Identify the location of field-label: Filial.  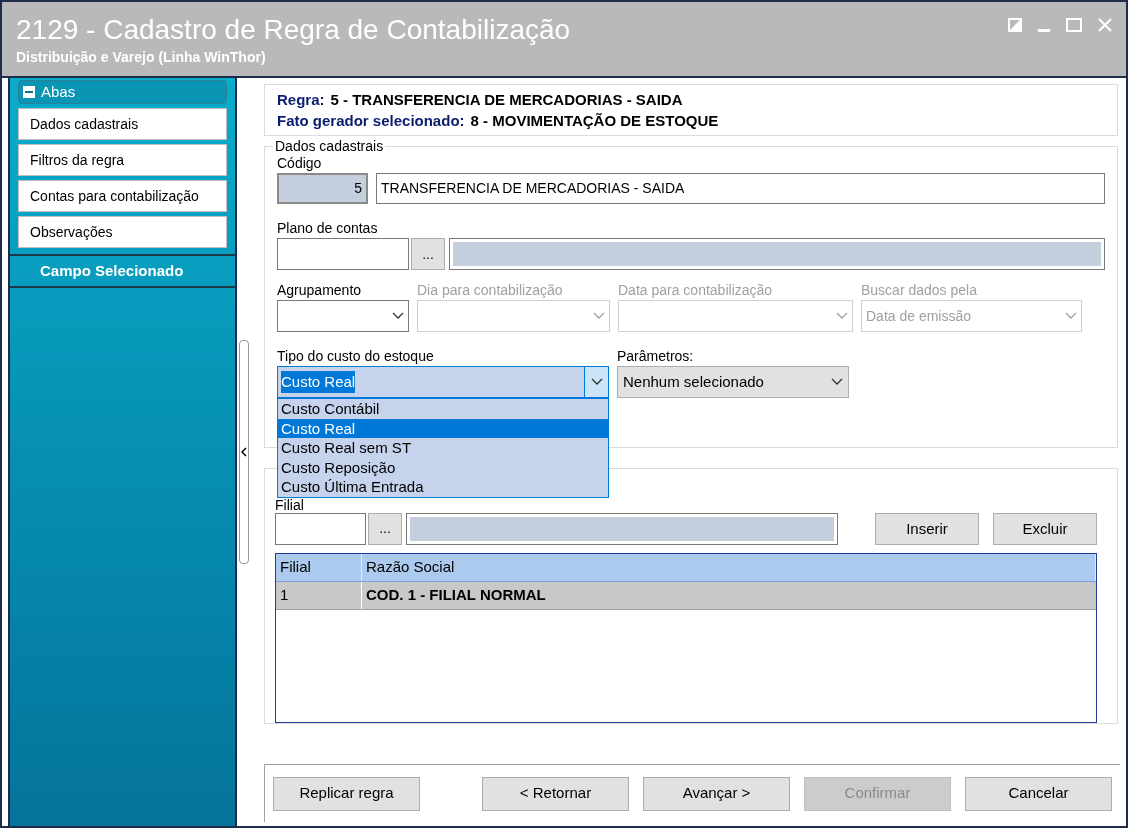
(290, 505).